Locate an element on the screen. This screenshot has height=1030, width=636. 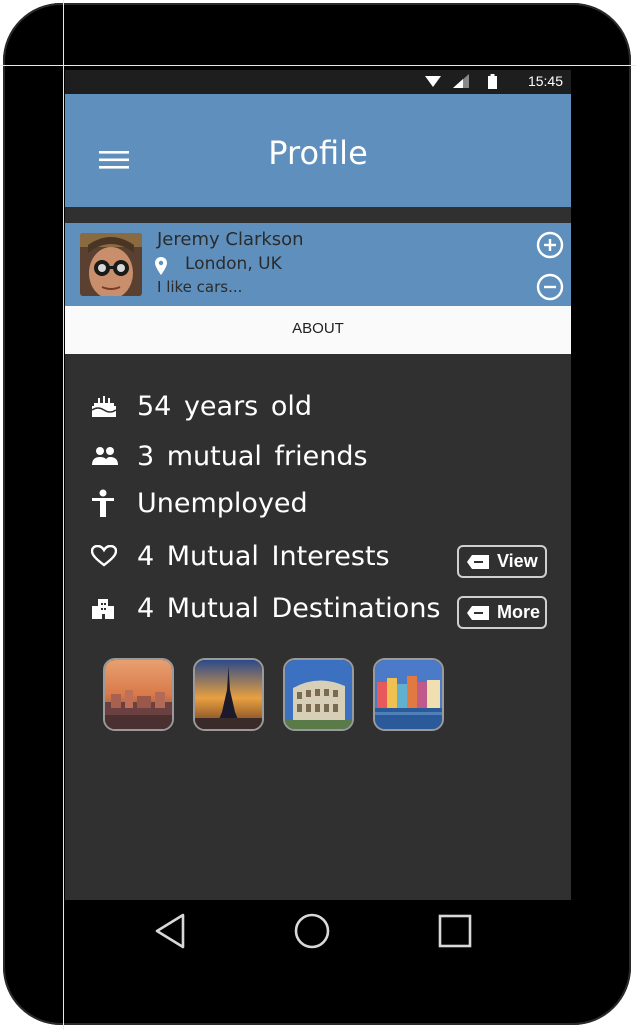
mutual-friends-row: 3 mutual friends is located at coordinates (229, 456).